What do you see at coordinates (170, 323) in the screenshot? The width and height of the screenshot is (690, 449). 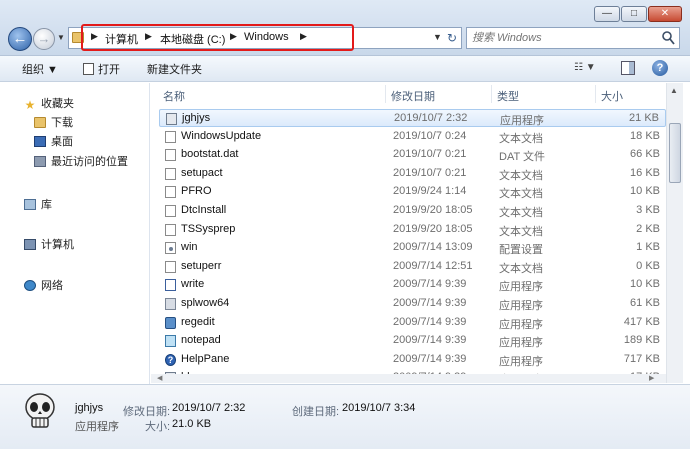 I see `reg-file-icon` at bounding box center [170, 323].